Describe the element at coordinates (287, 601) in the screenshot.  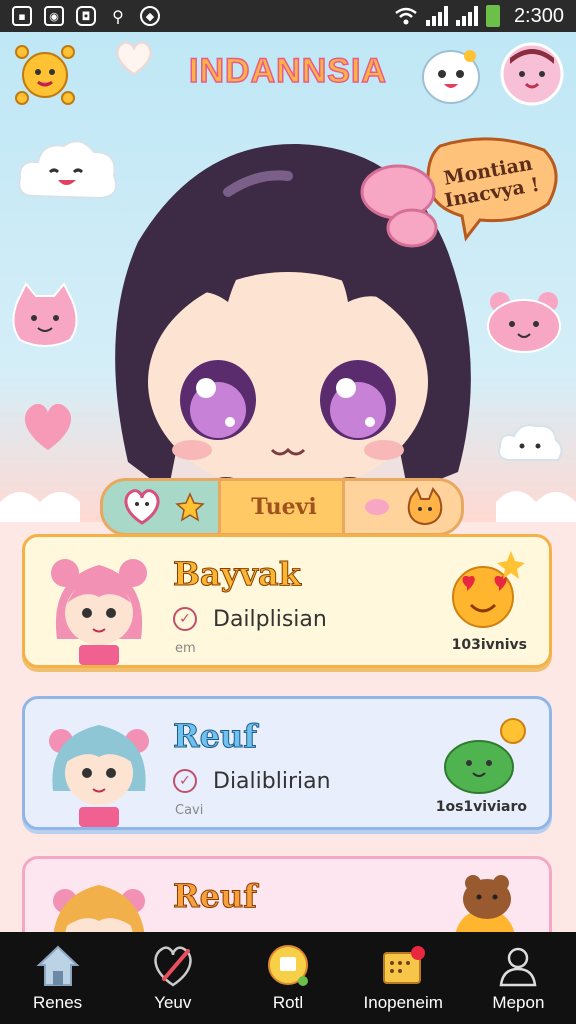
I see `character-card: Bayvak ✓ Dailplisian em 103ivnivs` at that location.